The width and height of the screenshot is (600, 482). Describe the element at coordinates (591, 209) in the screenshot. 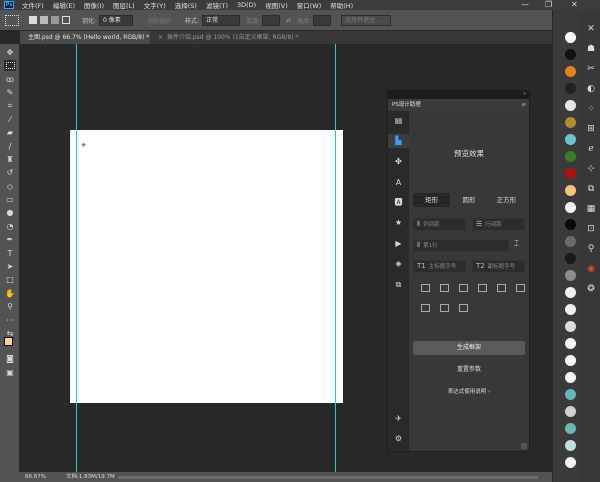

I see `qr-icon: ▦` at that location.